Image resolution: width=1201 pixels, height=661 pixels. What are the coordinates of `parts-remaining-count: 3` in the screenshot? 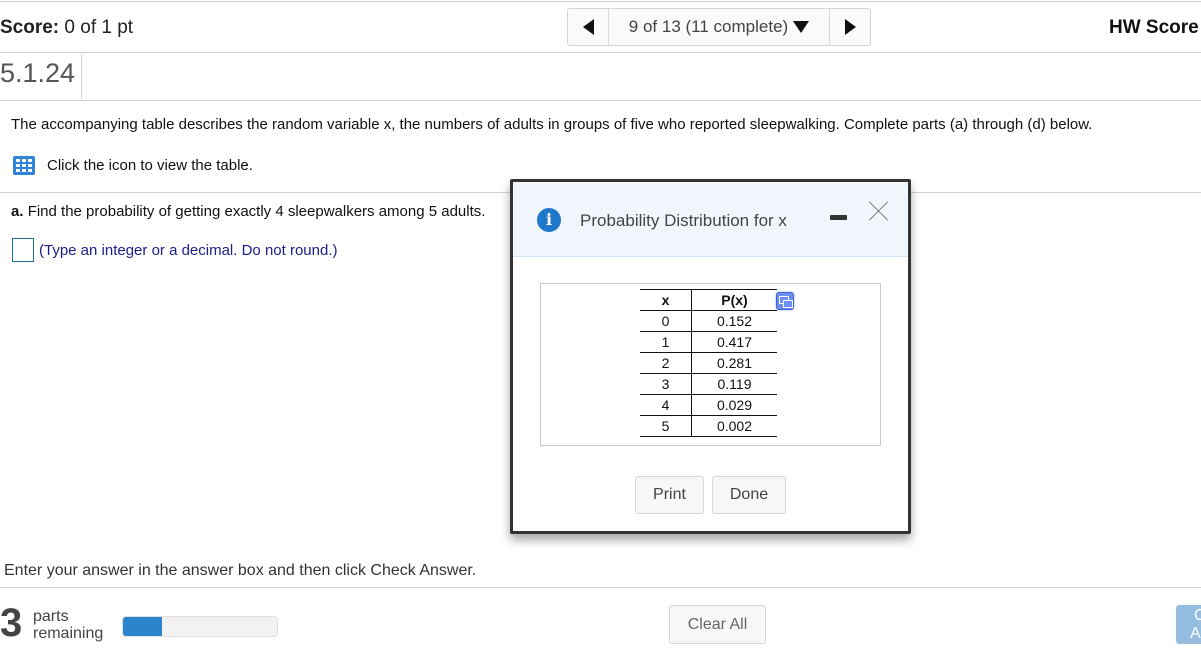 It's located at (11, 623).